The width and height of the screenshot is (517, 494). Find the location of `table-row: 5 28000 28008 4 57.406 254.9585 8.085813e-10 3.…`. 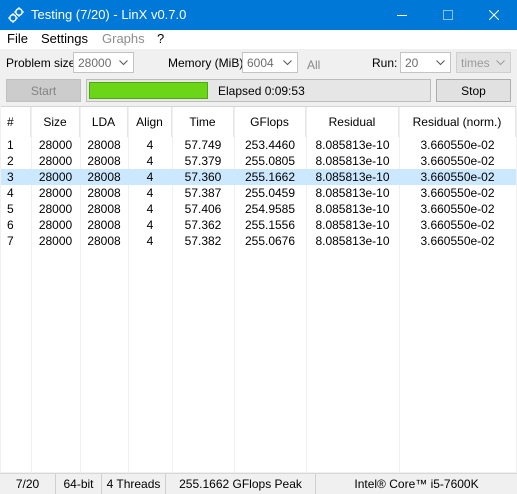

table-row: 5 28000 28008 4 57.406 254.9585 8.085813e-10 3.… is located at coordinates (258, 209).